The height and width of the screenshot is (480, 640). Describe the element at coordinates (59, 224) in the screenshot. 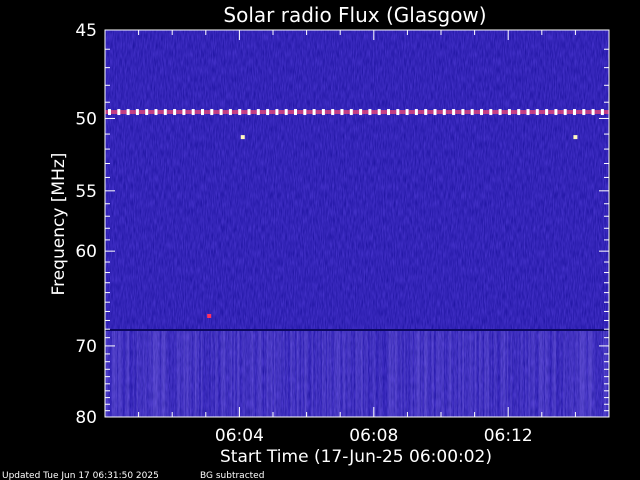

I see `y-axis-label: Frequency [MHz]` at that location.